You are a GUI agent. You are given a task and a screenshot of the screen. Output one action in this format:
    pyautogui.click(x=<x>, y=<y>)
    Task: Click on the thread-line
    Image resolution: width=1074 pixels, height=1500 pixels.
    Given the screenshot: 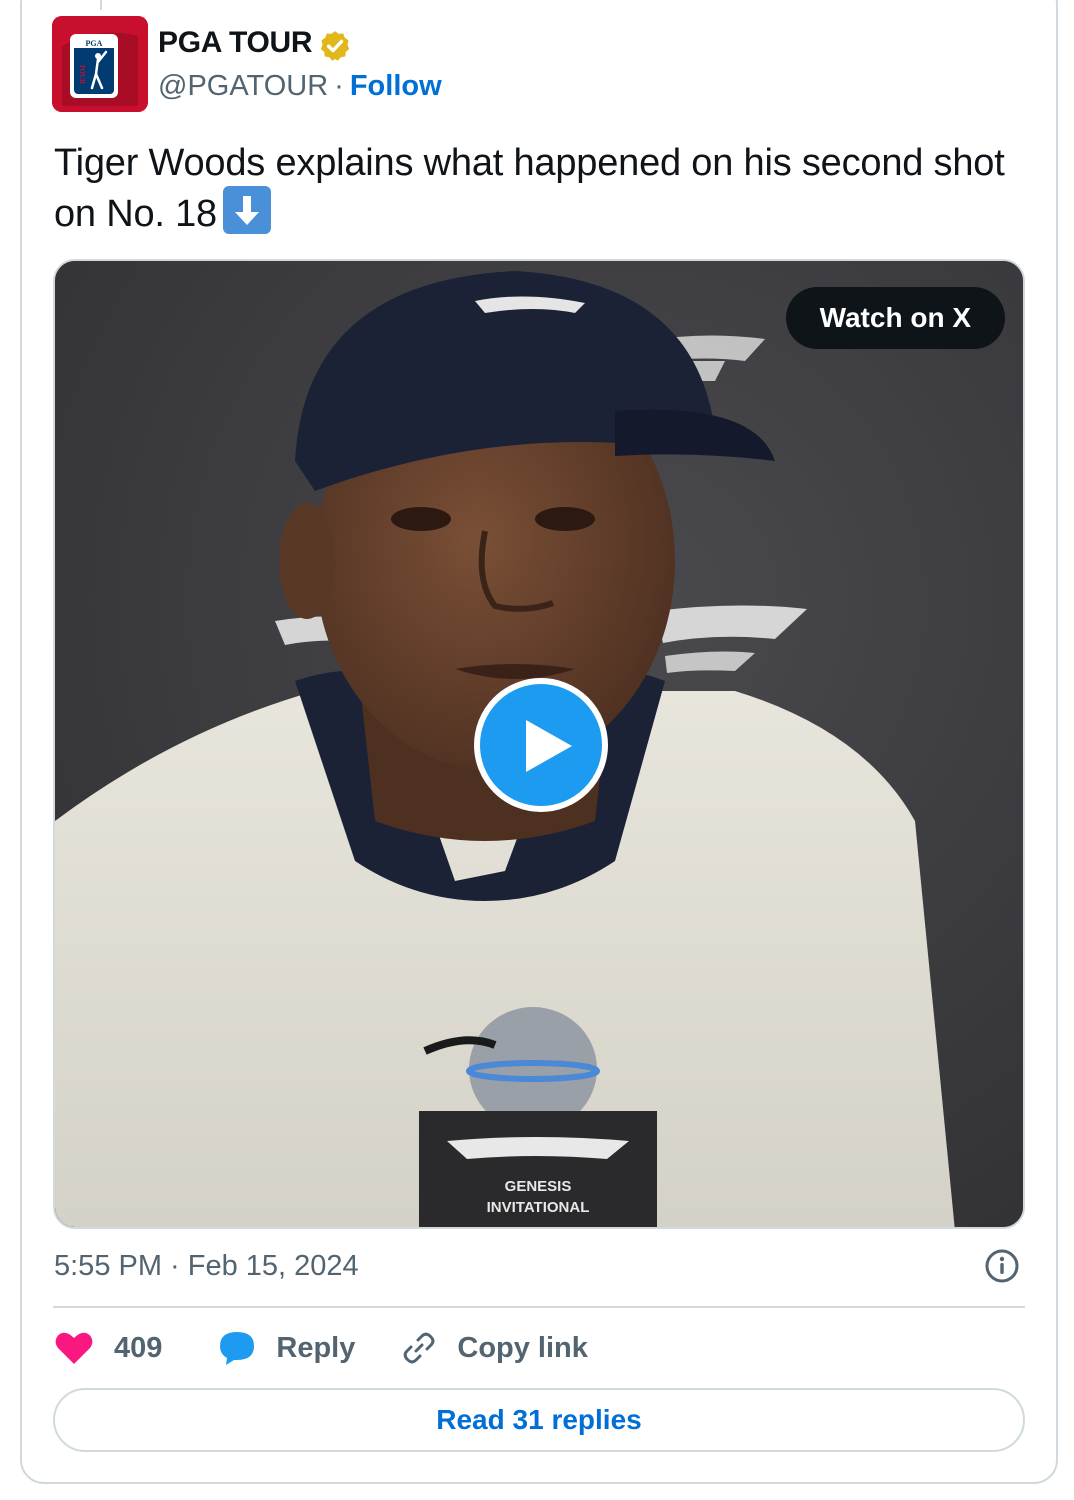 What is the action you would take?
    pyautogui.click(x=101, y=5)
    